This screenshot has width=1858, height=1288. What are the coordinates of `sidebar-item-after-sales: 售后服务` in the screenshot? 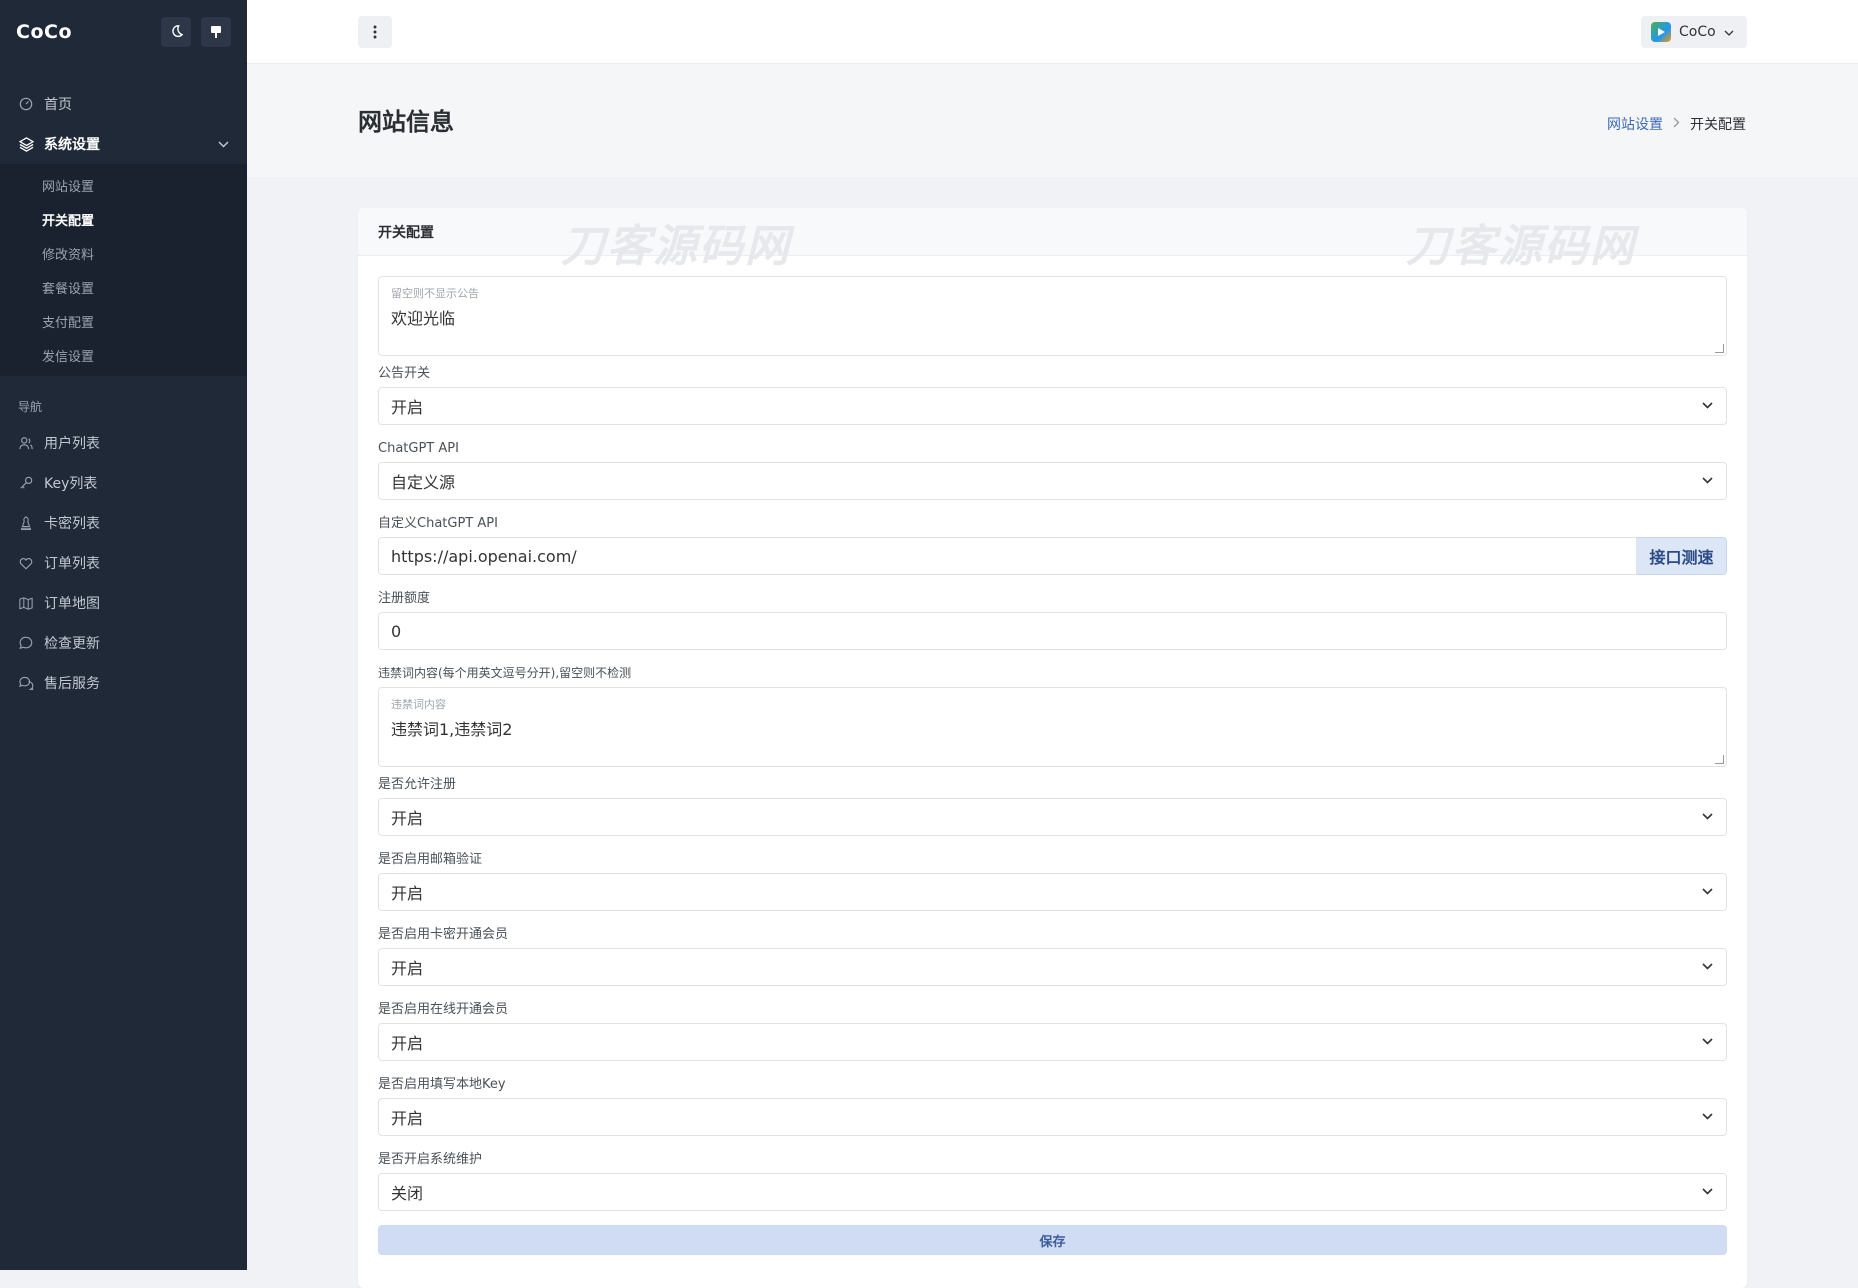 It's located at (123, 683).